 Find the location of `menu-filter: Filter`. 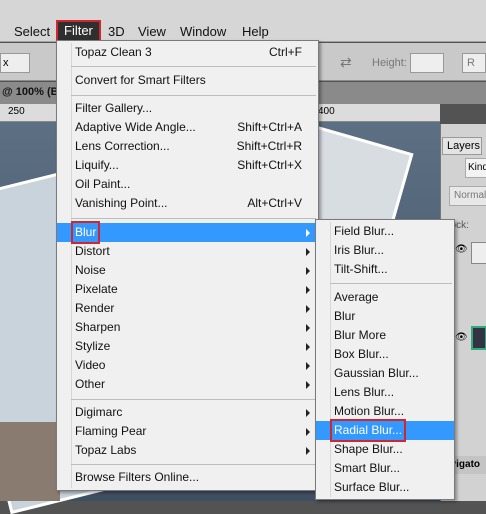

menu-filter: Filter is located at coordinates (78, 31).